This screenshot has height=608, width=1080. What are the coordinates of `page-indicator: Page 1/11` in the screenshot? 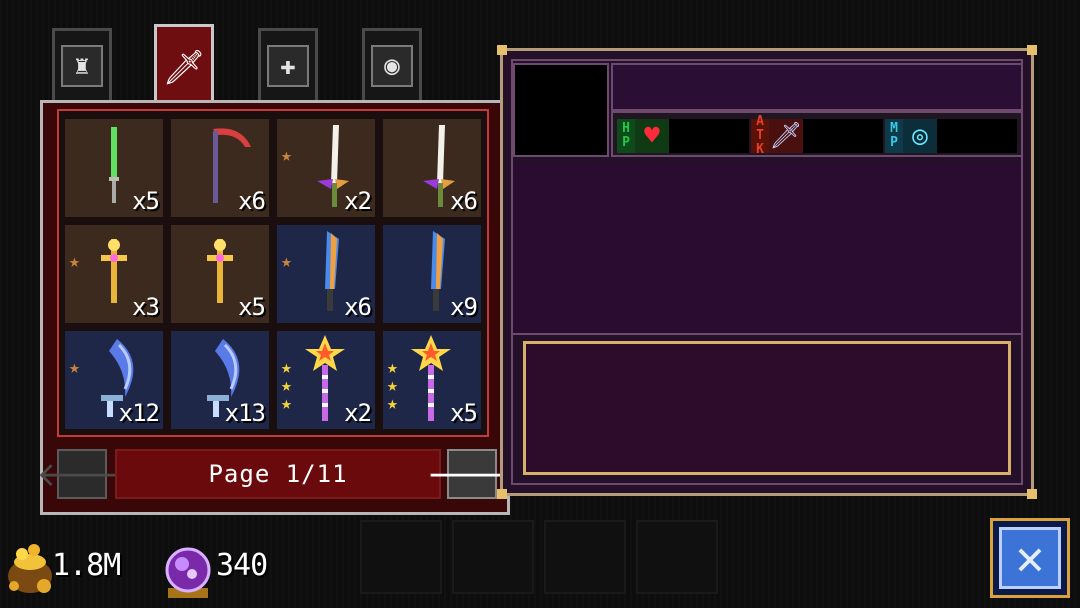 It's located at (278, 474).